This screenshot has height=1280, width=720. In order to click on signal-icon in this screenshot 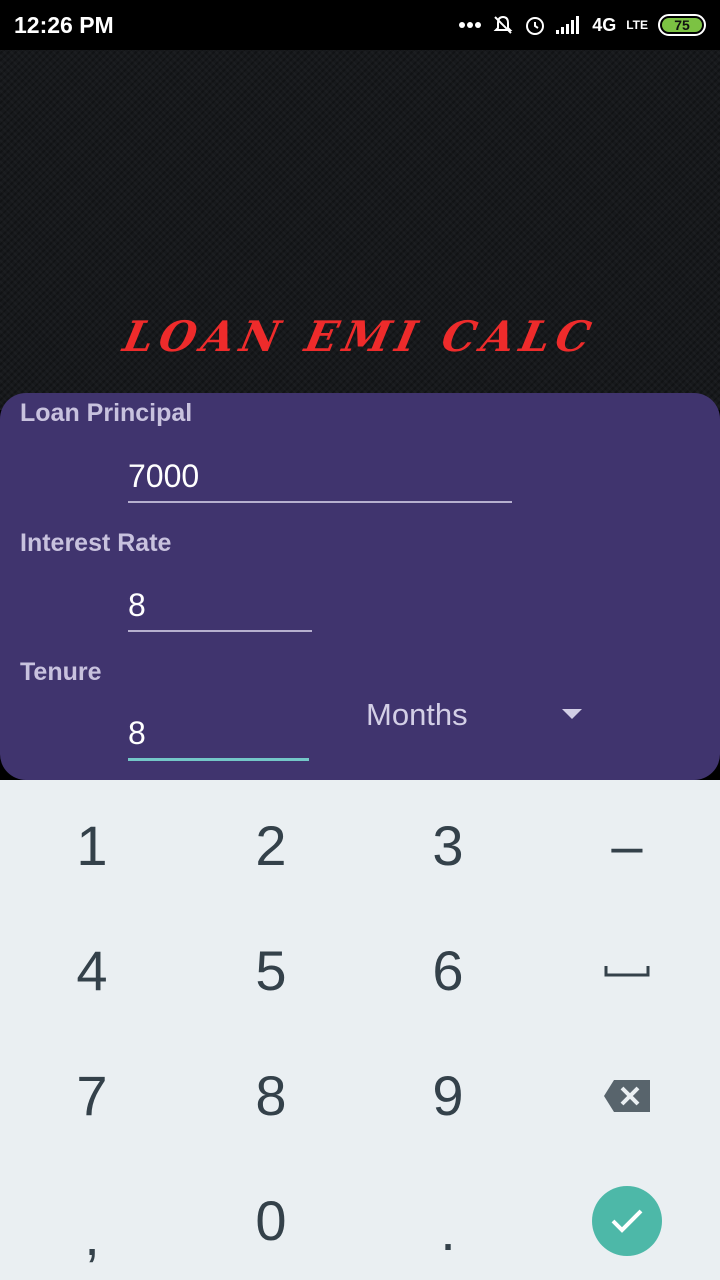, I will do `click(569, 25)`.